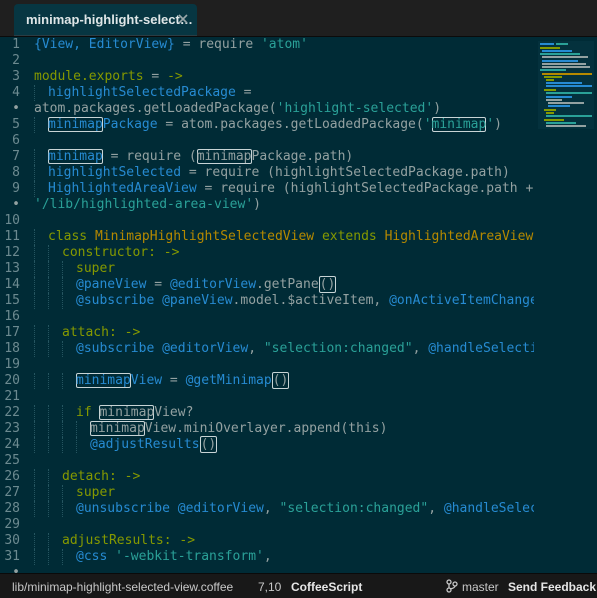  Describe the element at coordinates (480, 587) in the screenshot. I see `status-git-branch: master` at that location.